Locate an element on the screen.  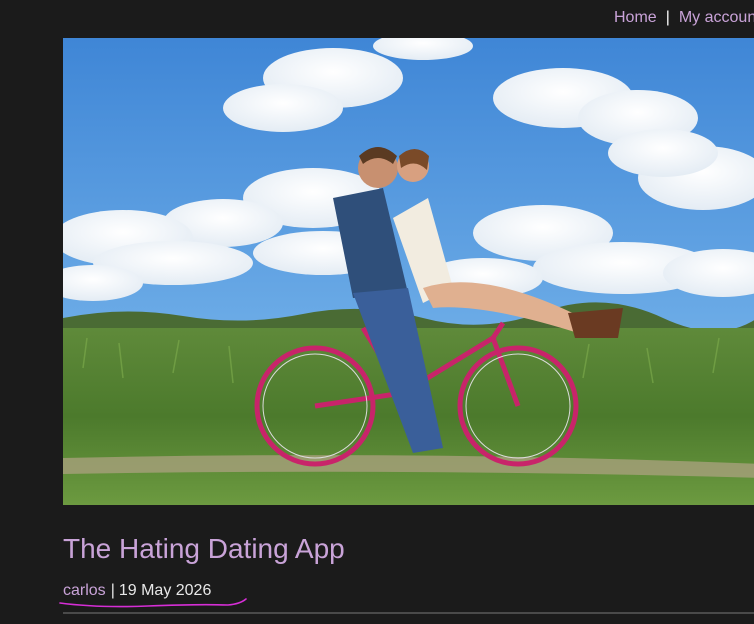
top-navigation: Home | My account is located at coordinates (377, 18).